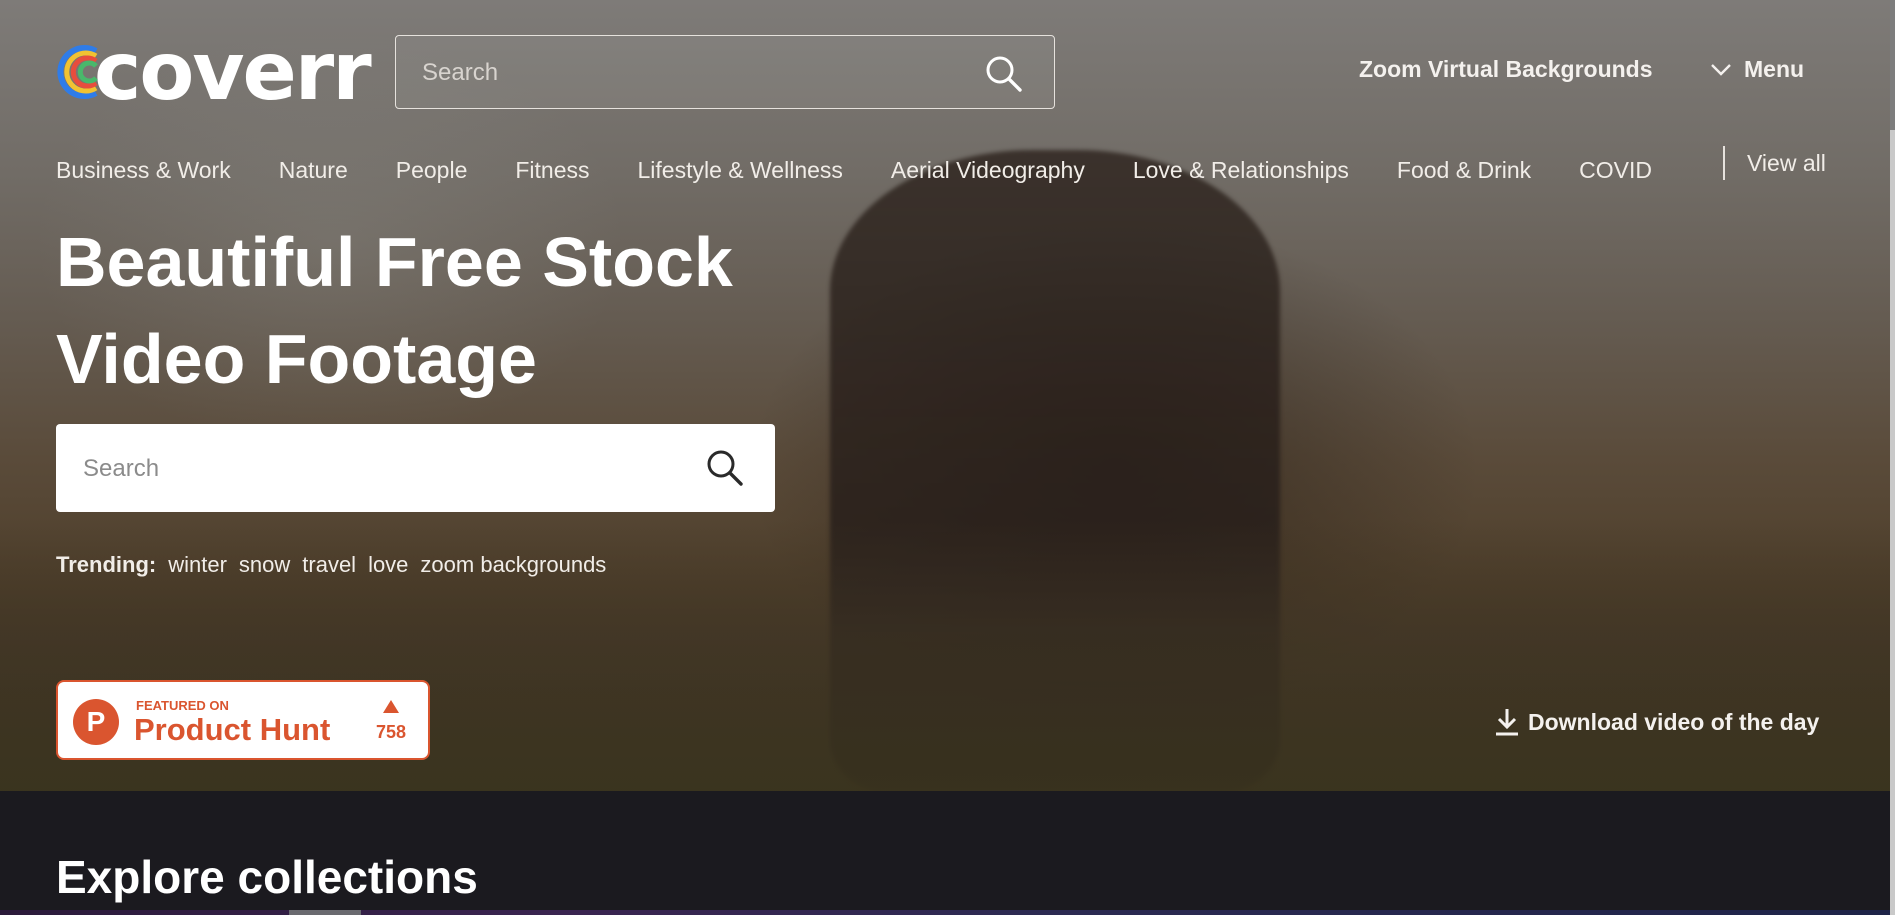 The image size is (1895, 915). I want to click on collections-preview-strip, so click(945, 912).